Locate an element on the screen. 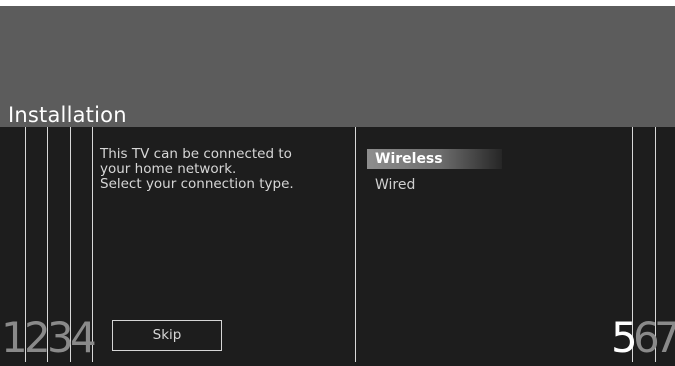 The height and width of the screenshot is (366, 675). guide-number-4: 4 is located at coordinates (83, 337).